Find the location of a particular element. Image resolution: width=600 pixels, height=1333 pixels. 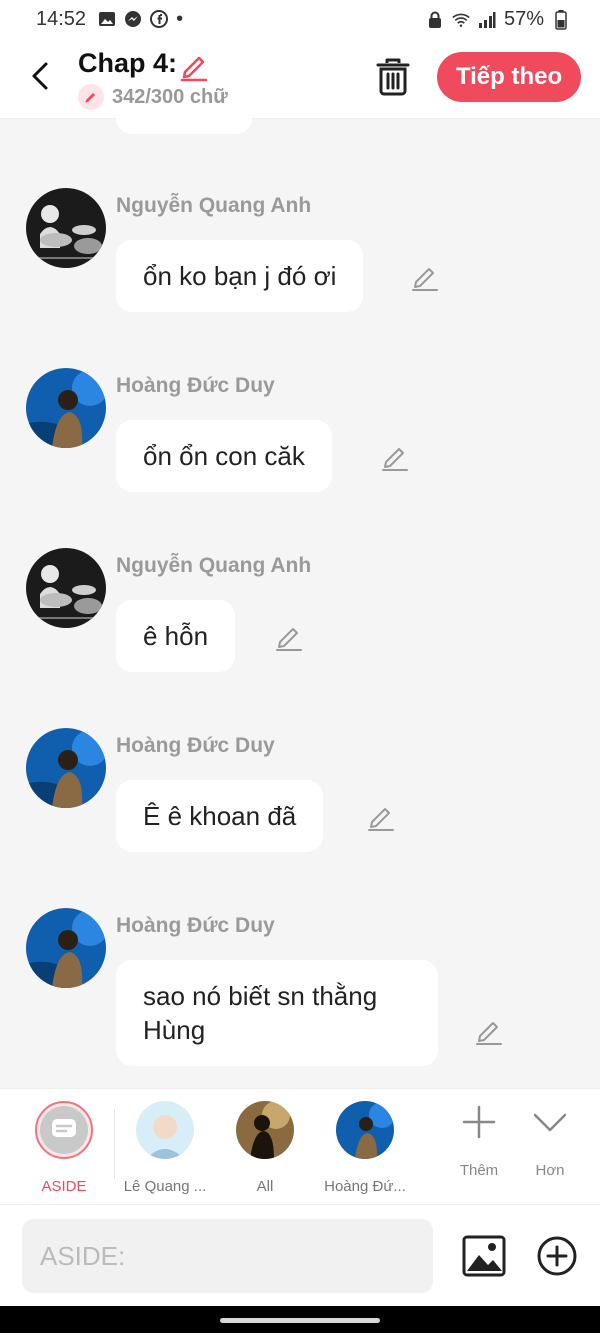

back-arrow-icon is located at coordinates (40, 76).